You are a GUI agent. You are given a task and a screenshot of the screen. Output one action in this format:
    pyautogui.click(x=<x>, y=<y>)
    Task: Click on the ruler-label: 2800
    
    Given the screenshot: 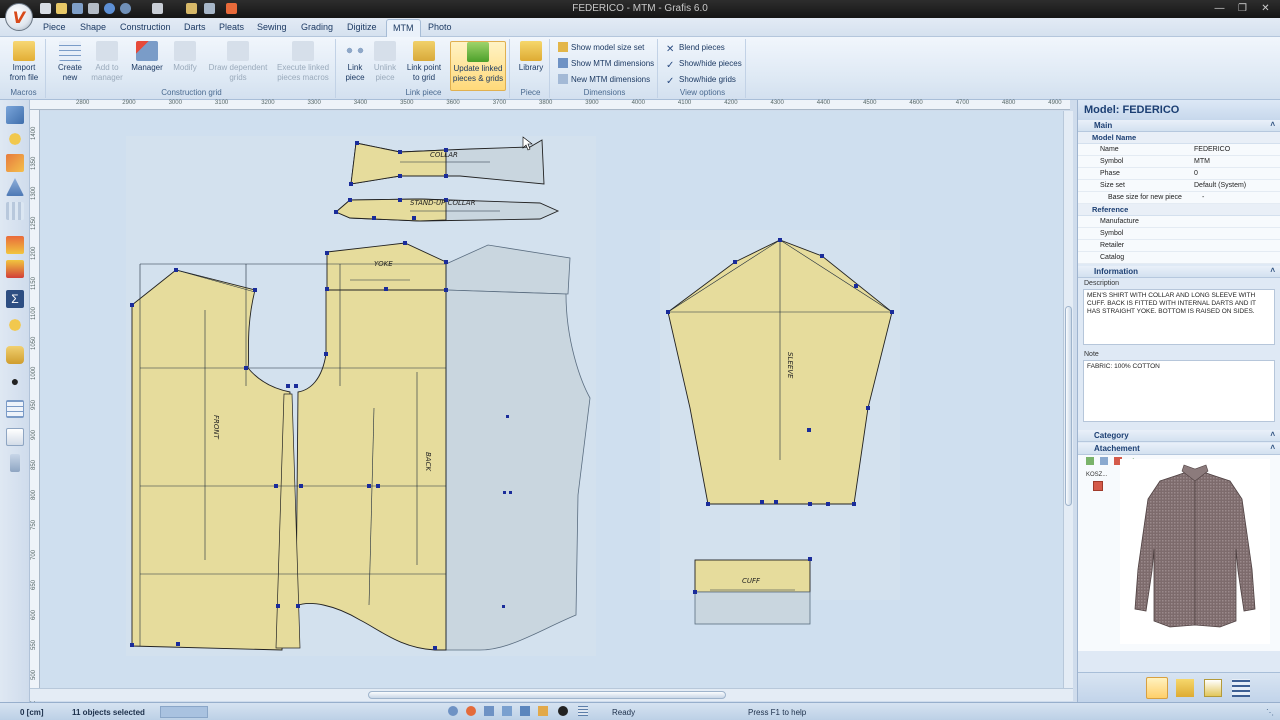 What is the action you would take?
    pyautogui.click(x=83, y=103)
    